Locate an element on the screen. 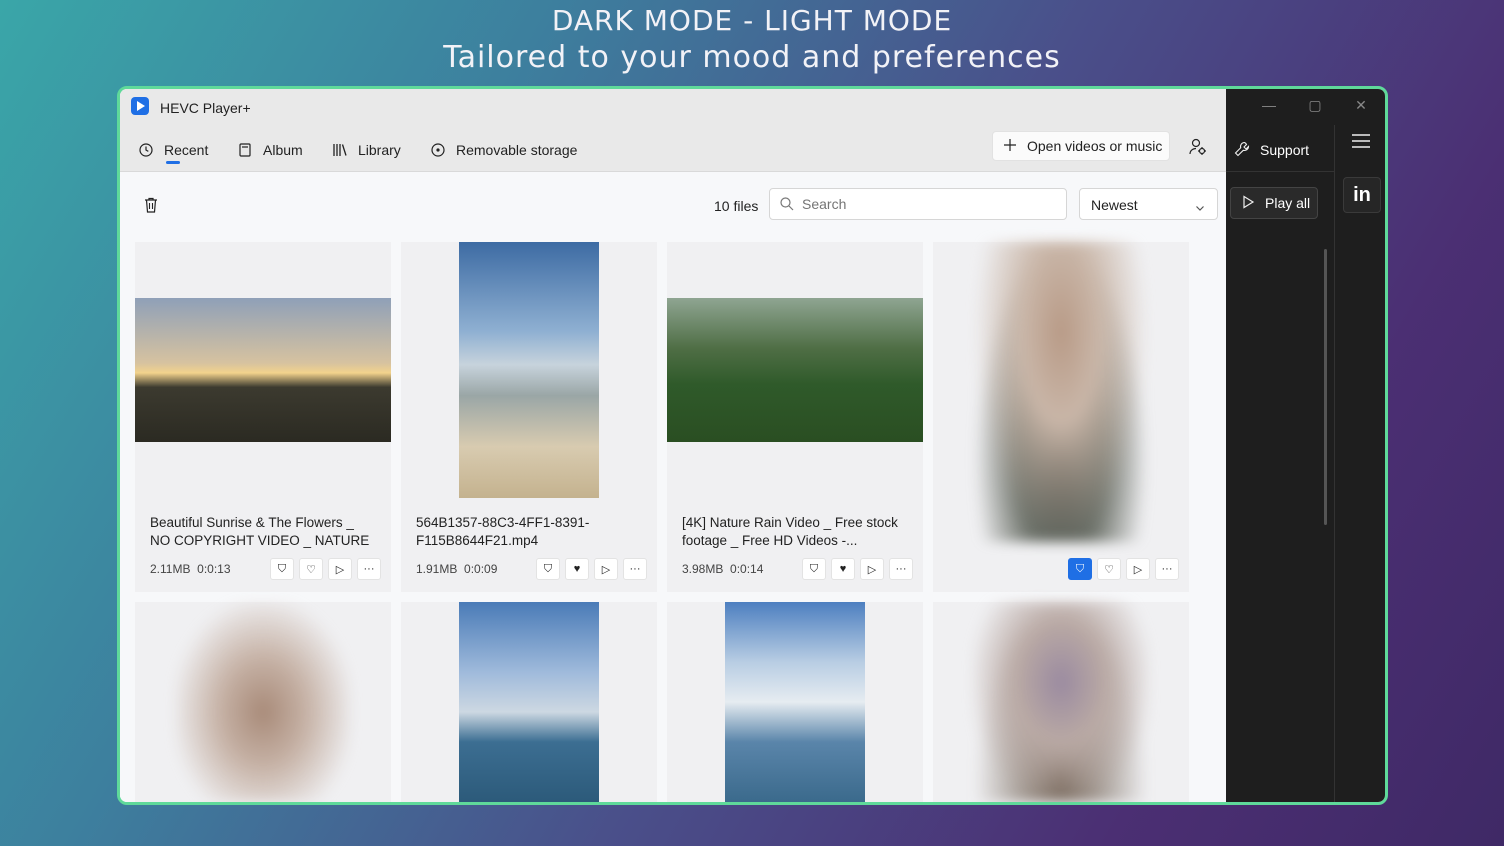 The height and width of the screenshot is (846, 1504). open-videos-label: Open videos or music is located at coordinates (1095, 146).